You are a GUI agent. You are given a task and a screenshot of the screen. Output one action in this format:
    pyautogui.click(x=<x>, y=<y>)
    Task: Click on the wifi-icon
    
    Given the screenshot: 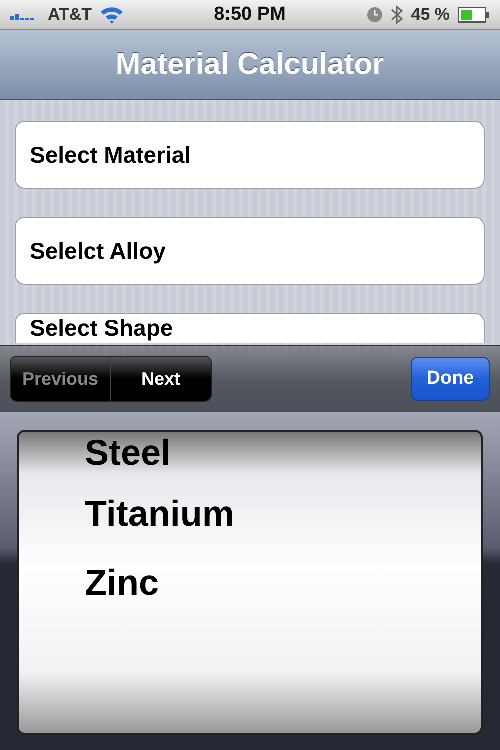 What is the action you would take?
    pyautogui.click(x=112, y=15)
    